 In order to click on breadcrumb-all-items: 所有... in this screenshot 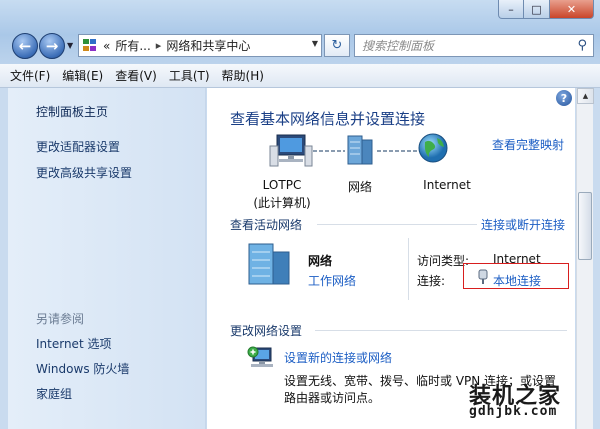, I will do `click(132, 45)`.